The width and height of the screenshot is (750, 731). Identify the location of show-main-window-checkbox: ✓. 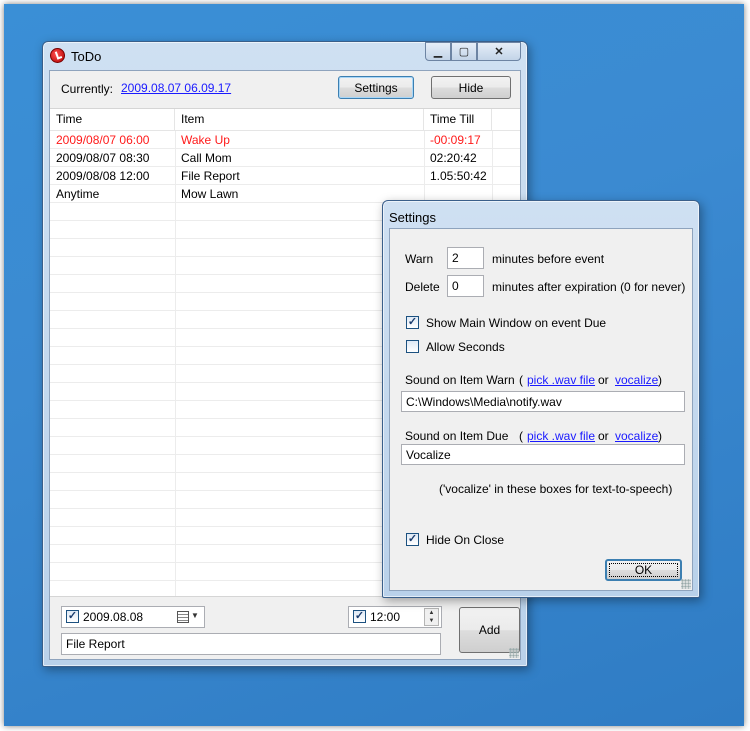
(412, 322).